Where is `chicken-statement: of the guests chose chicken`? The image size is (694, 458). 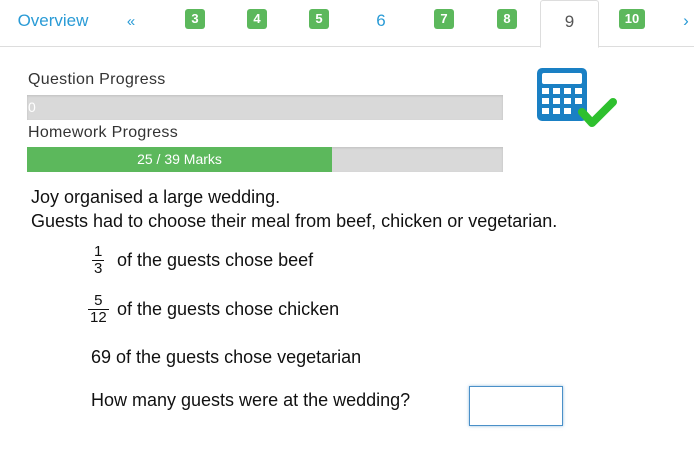
chicken-statement: of the guests chose chicken is located at coordinates (228, 309).